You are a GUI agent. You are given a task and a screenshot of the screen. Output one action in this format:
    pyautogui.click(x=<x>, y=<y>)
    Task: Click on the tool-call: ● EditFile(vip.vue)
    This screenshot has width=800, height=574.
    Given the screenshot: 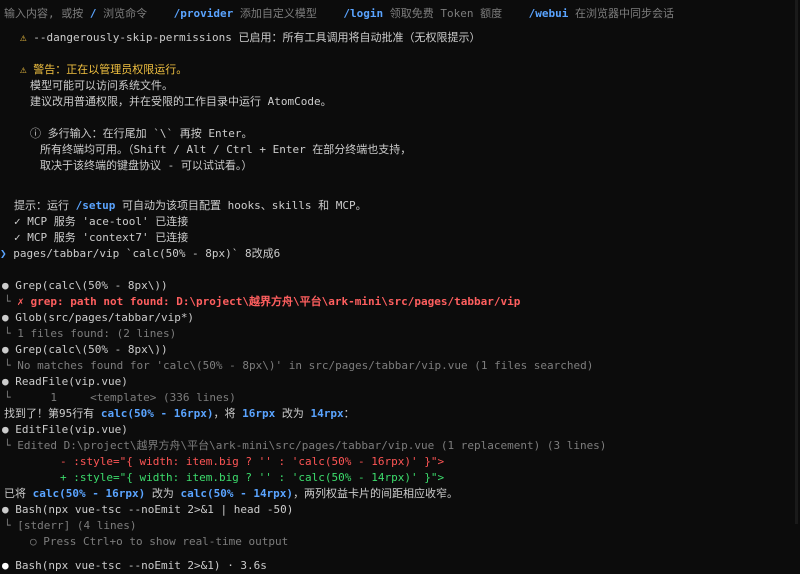 What is the action you would take?
    pyautogui.click(x=400, y=430)
    